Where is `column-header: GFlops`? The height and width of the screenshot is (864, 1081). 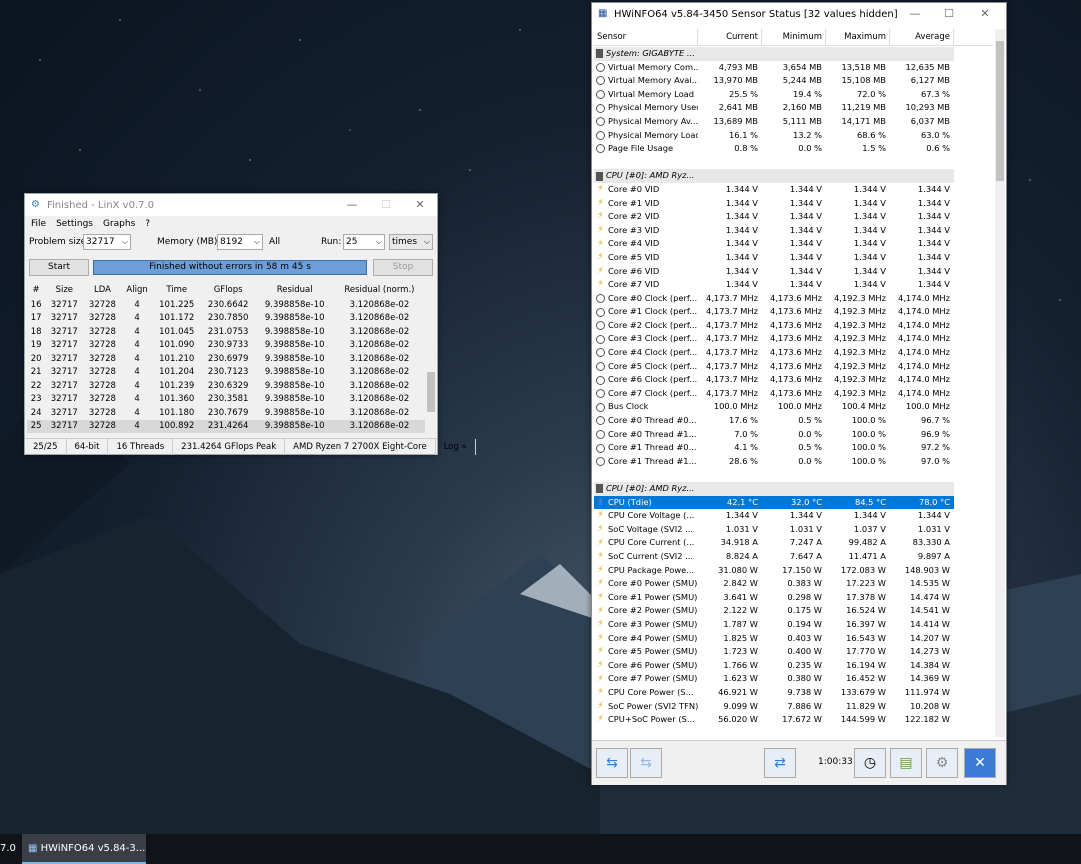
column-header: GFlops is located at coordinates (228, 290).